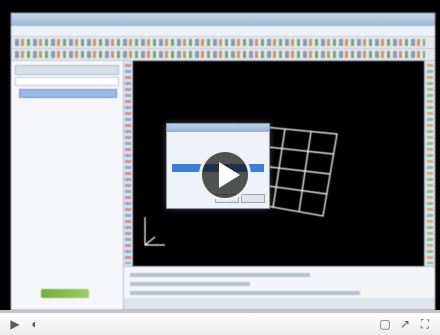 This screenshot has height=335, width=440. Describe the element at coordinates (154, 231) in the screenshot. I see `ucs-axis-icon` at that location.